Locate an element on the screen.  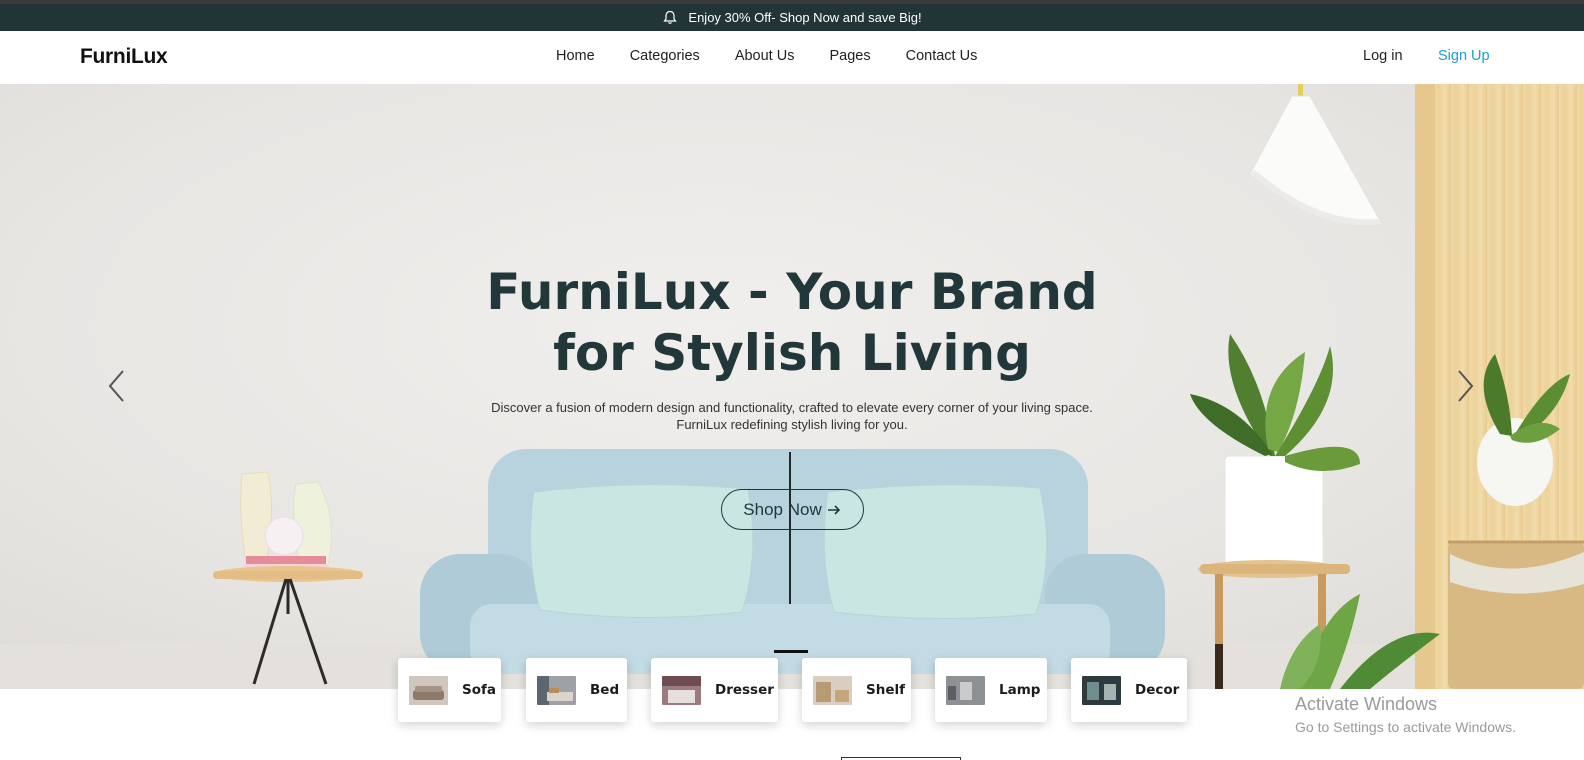
category-card-shelf: Shelf is located at coordinates (856, 690).